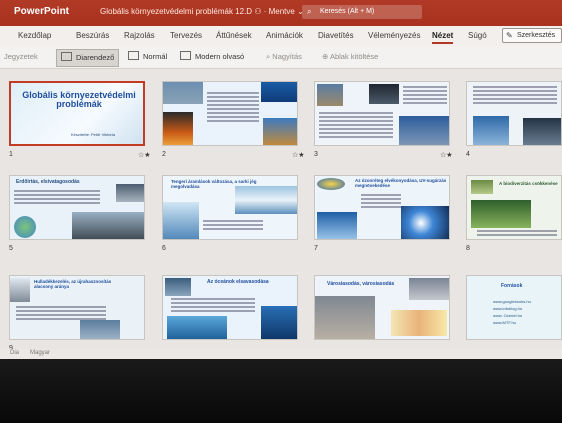  What do you see at coordinates (284, 57) in the screenshot?
I see `zoom-button: ⌕ Nagyítás` at bounding box center [284, 57].